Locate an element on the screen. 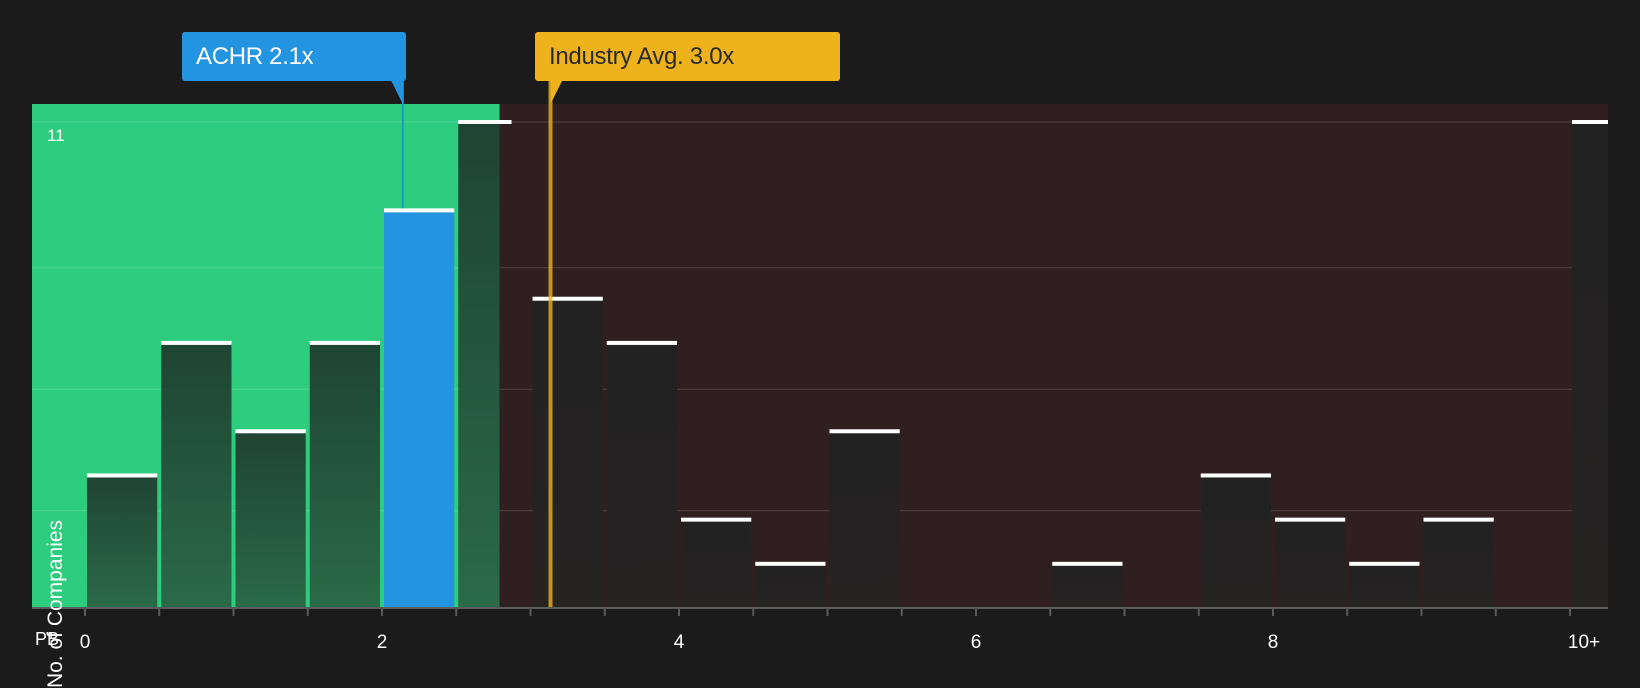 The width and height of the screenshot is (1640, 688). x-tick-label-4: 8 is located at coordinates (1273, 641).